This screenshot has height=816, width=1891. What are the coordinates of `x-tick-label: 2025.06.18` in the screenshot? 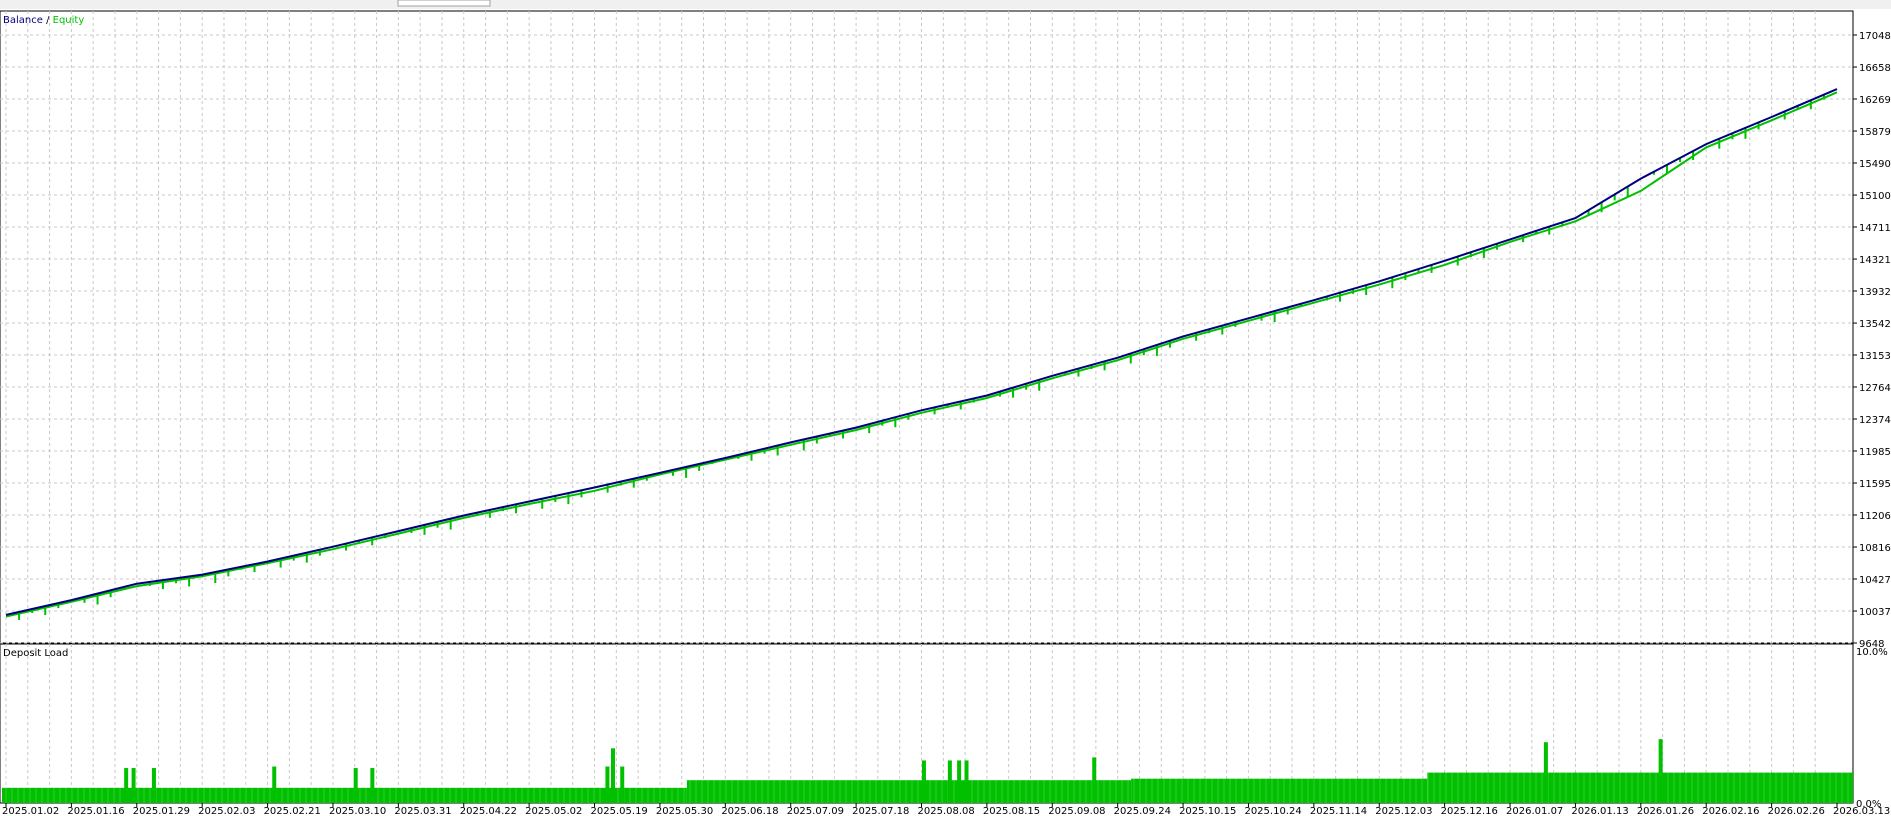 It's located at (749, 811).